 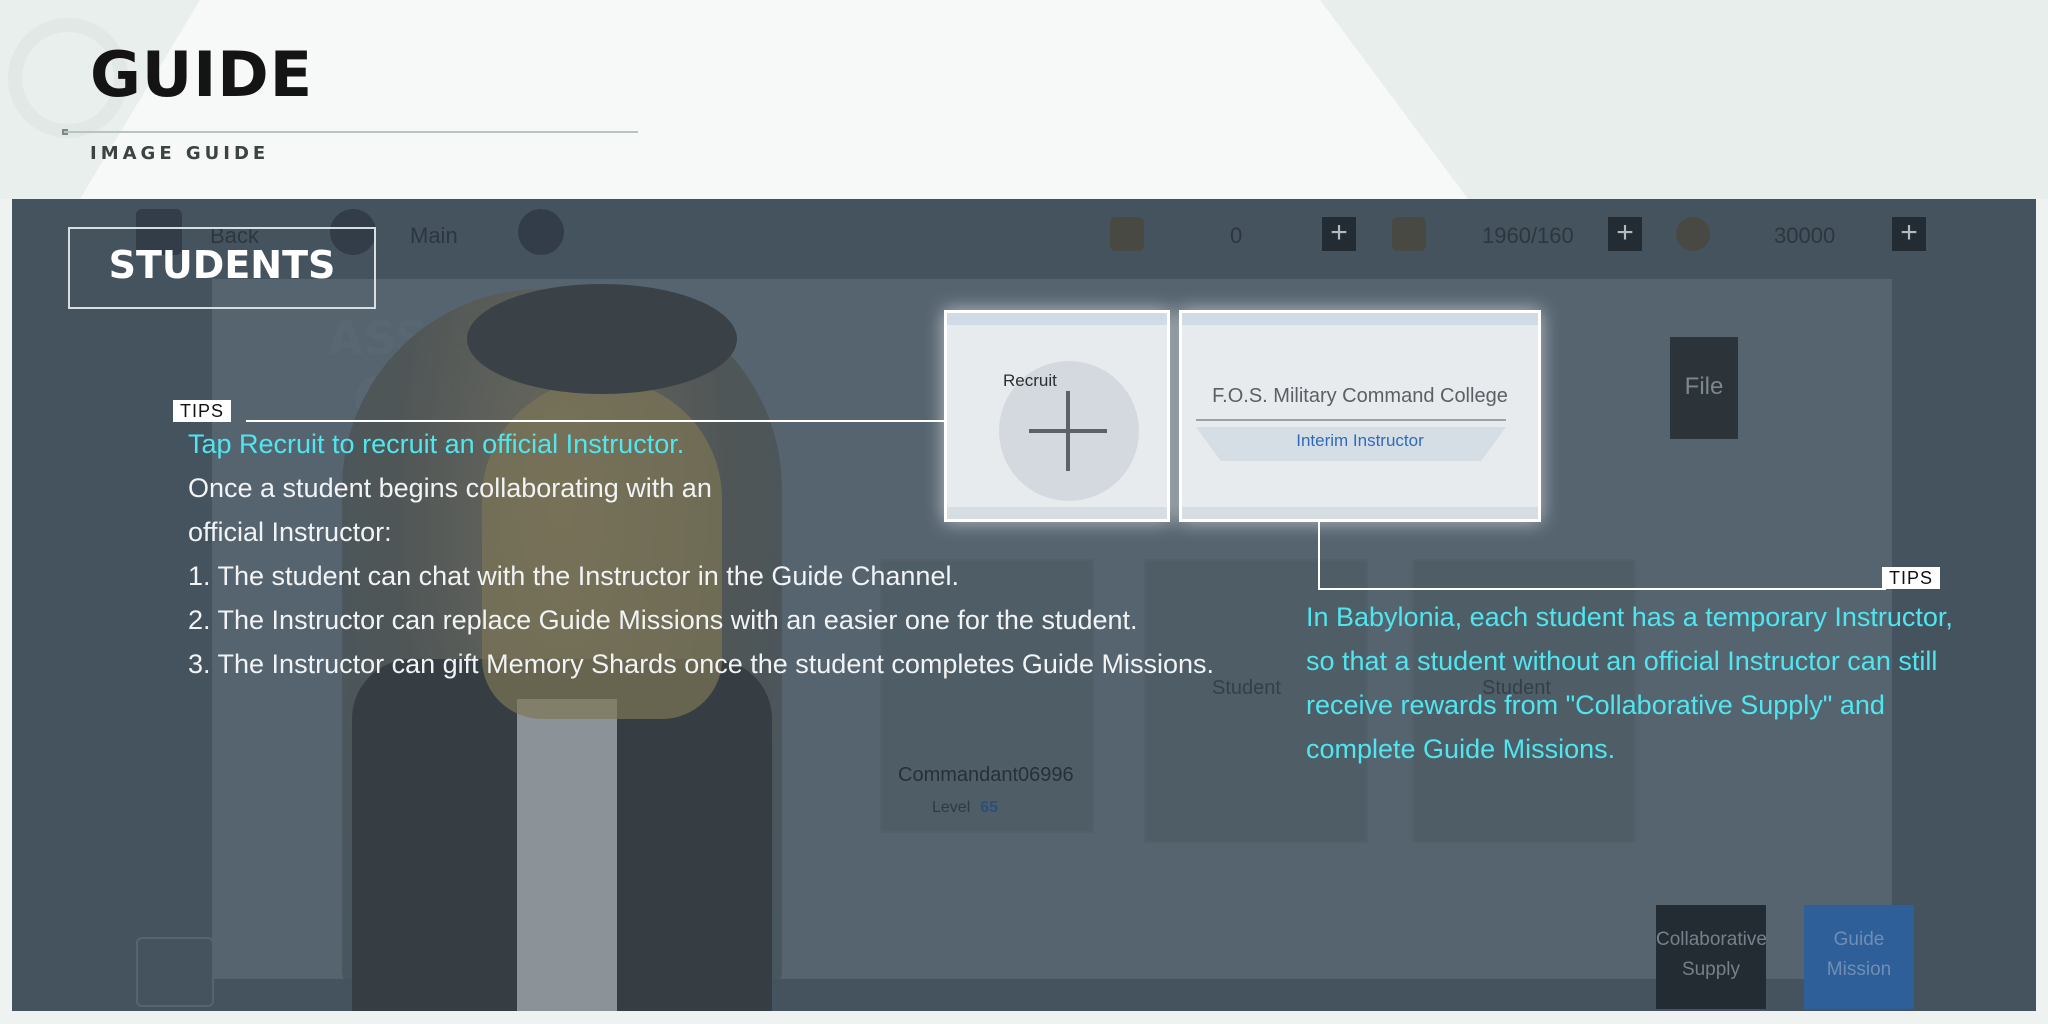 I want to click on bg-commandant-level: Level 65, so click(x=965, y=808).